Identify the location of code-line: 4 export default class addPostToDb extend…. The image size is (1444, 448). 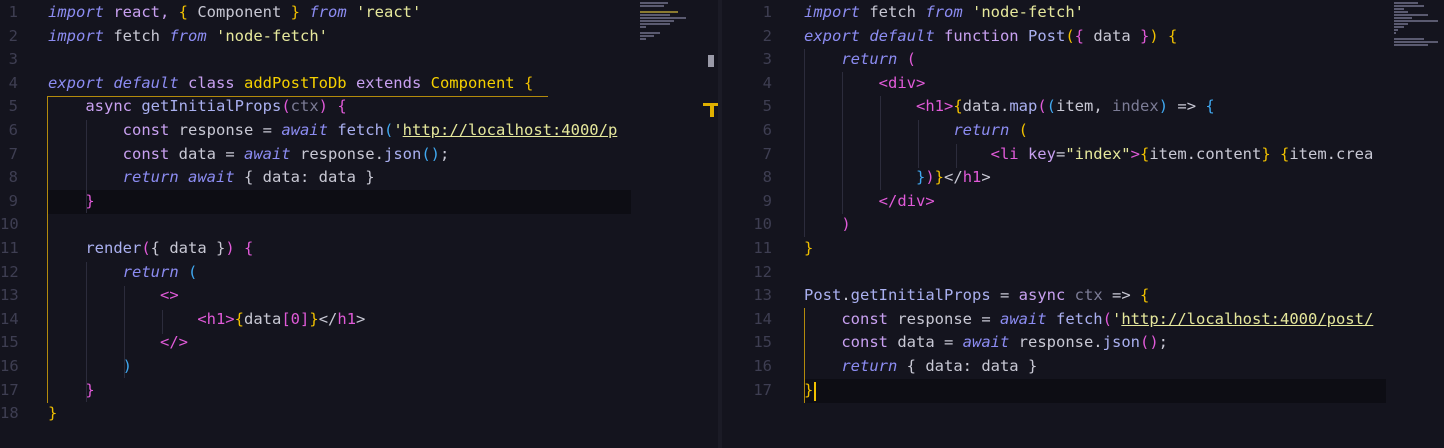
(359, 84).